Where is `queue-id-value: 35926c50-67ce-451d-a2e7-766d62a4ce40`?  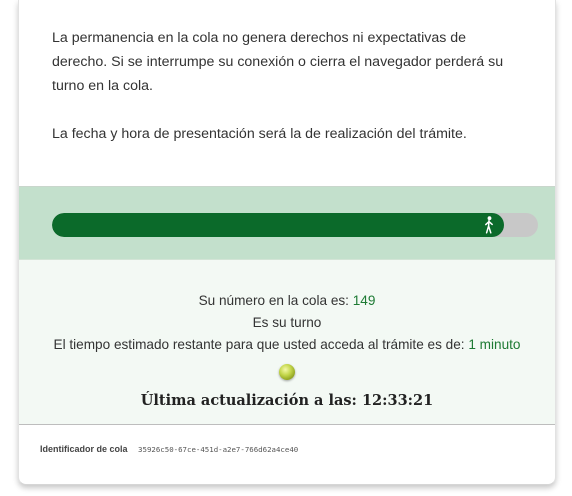 queue-id-value: 35926c50-67ce-451d-a2e7-766d62a4ce40 is located at coordinates (218, 449).